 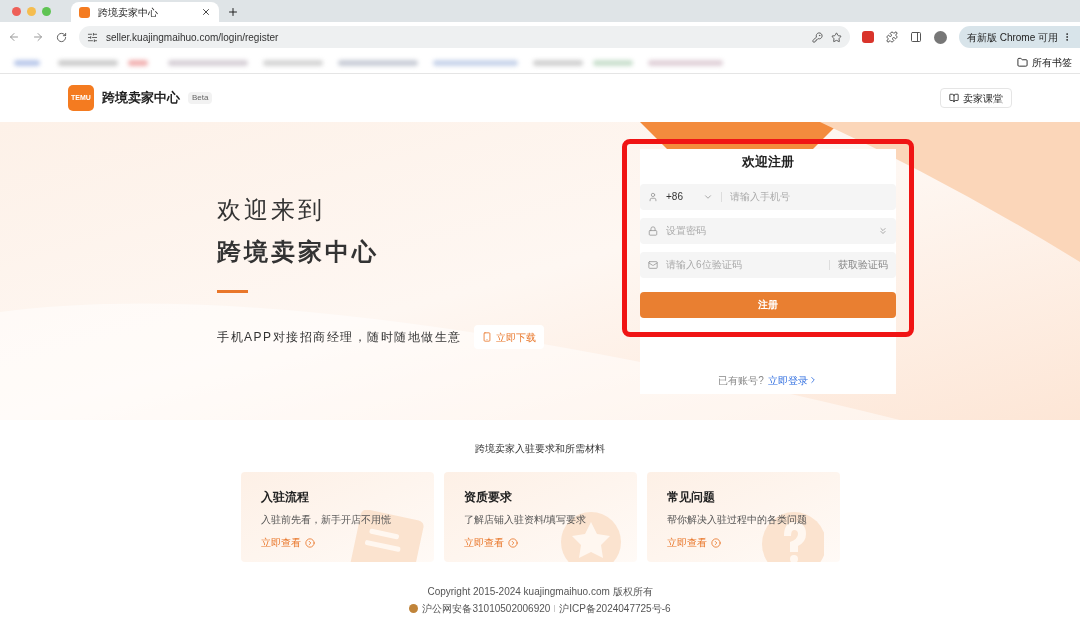 I want to click on card-title: 常见问题, so click(x=691, y=497).